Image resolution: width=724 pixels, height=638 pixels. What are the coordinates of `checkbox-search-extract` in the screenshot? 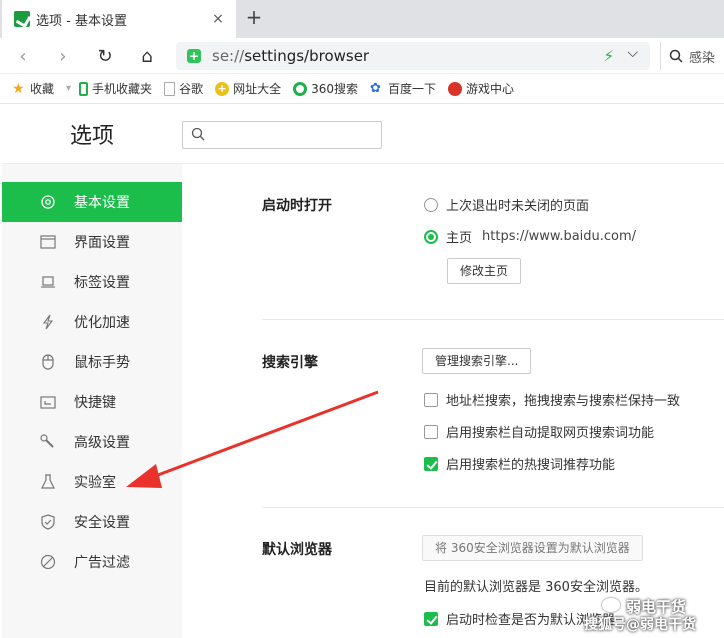 It's located at (431, 431).